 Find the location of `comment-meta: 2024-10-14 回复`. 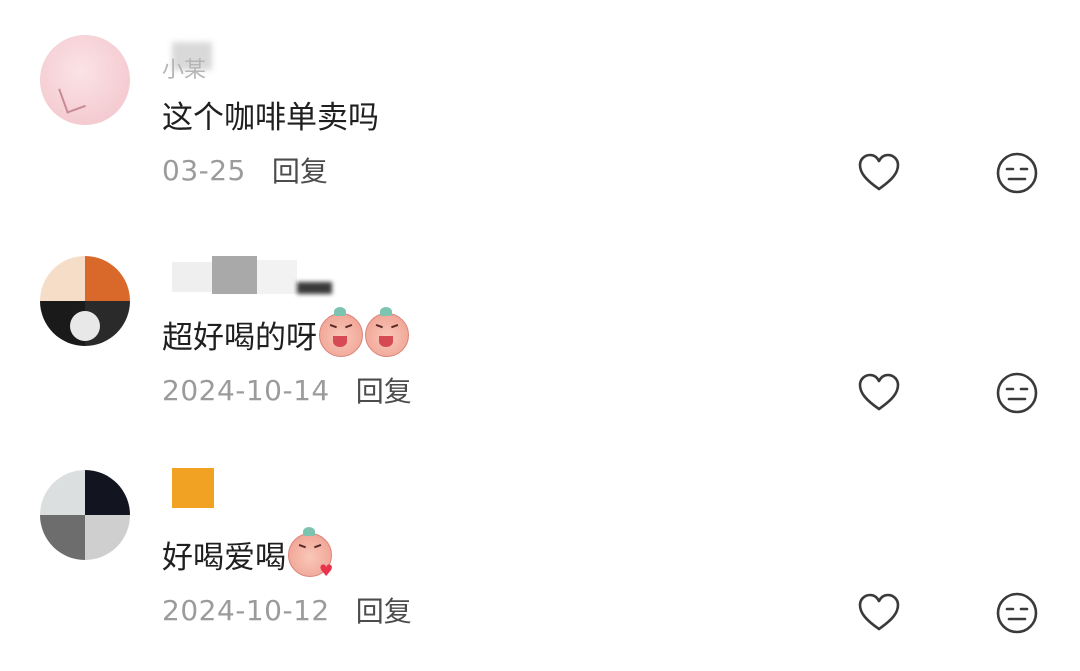

comment-meta: 2024-10-14 回复 is located at coordinates (287, 390).